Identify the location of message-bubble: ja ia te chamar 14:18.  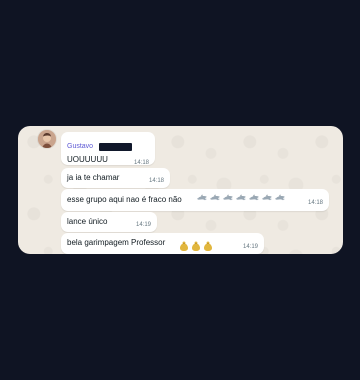
(115, 178).